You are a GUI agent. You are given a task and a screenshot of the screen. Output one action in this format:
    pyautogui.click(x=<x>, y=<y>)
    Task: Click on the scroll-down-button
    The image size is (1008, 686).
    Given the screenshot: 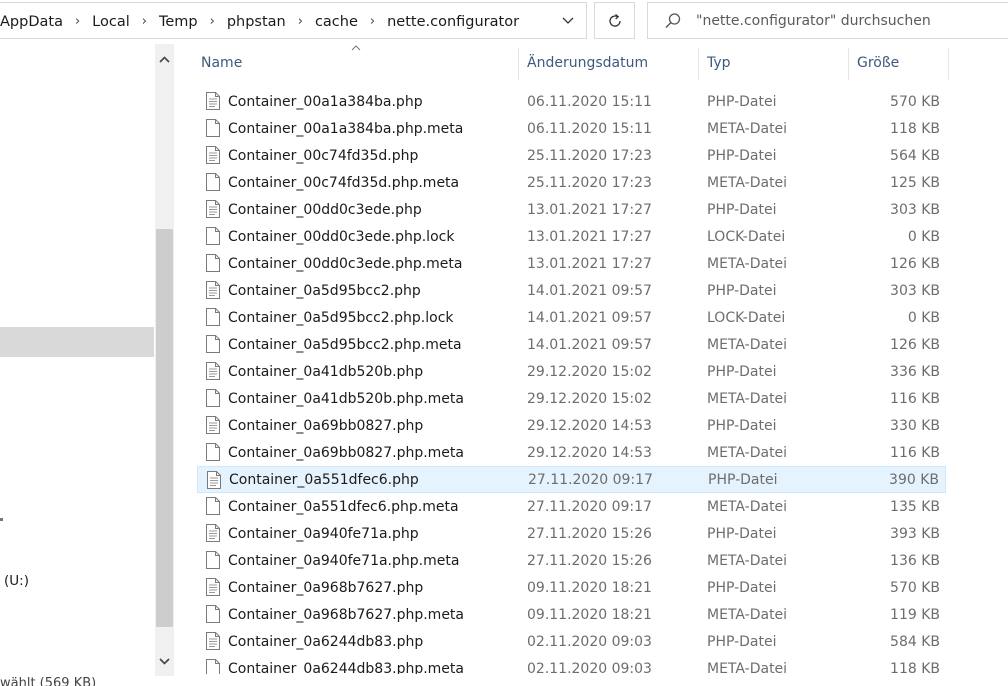 What is the action you would take?
    pyautogui.click(x=164, y=661)
    